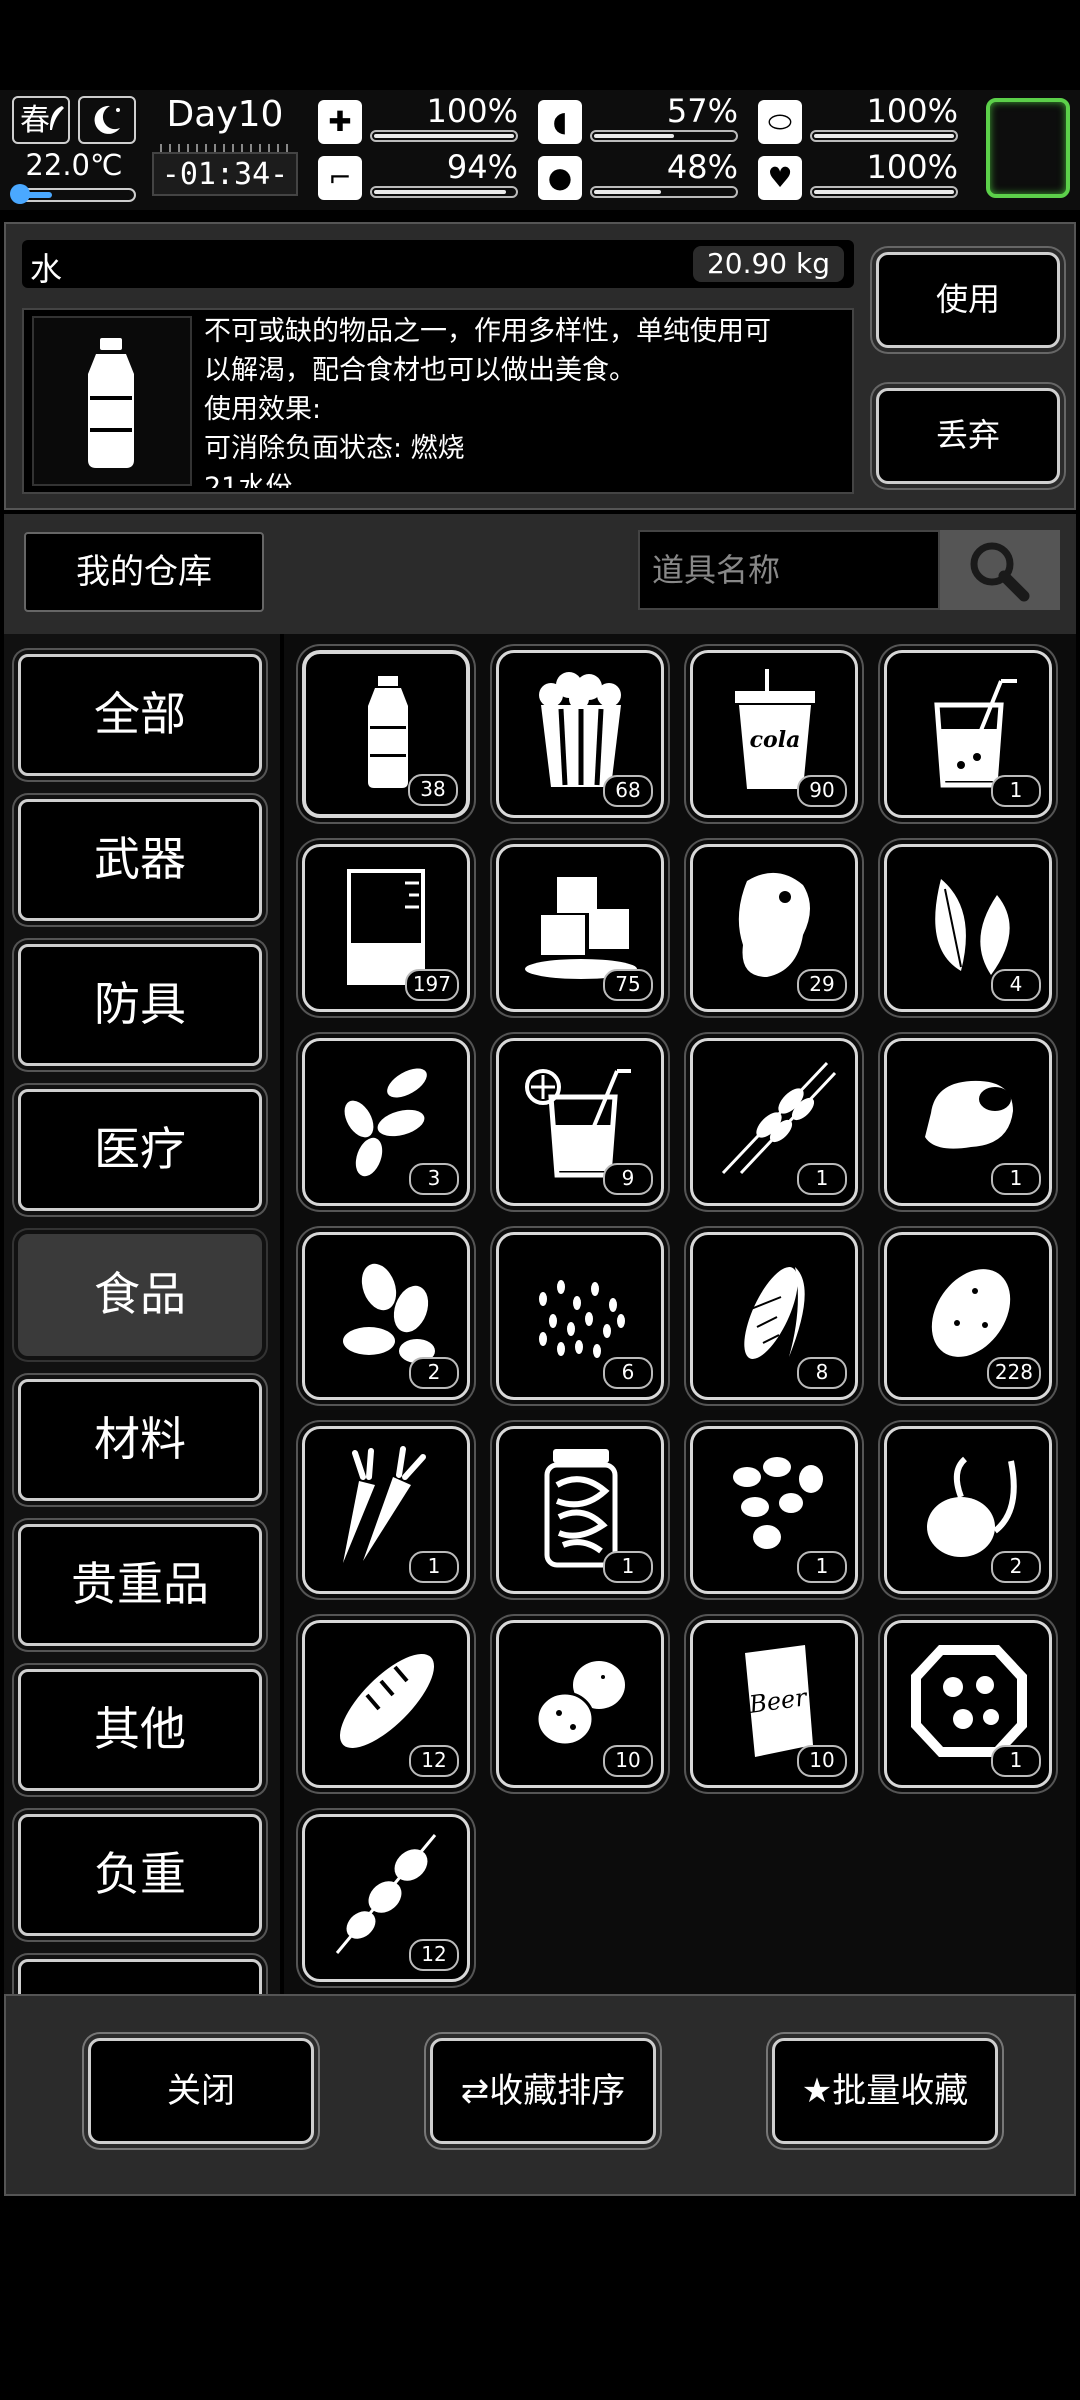 The width and height of the screenshot is (1080, 2400). What do you see at coordinates (140, 715) in the screenshot?
I see `category-all: 全部` at bounding box center [140, 715].